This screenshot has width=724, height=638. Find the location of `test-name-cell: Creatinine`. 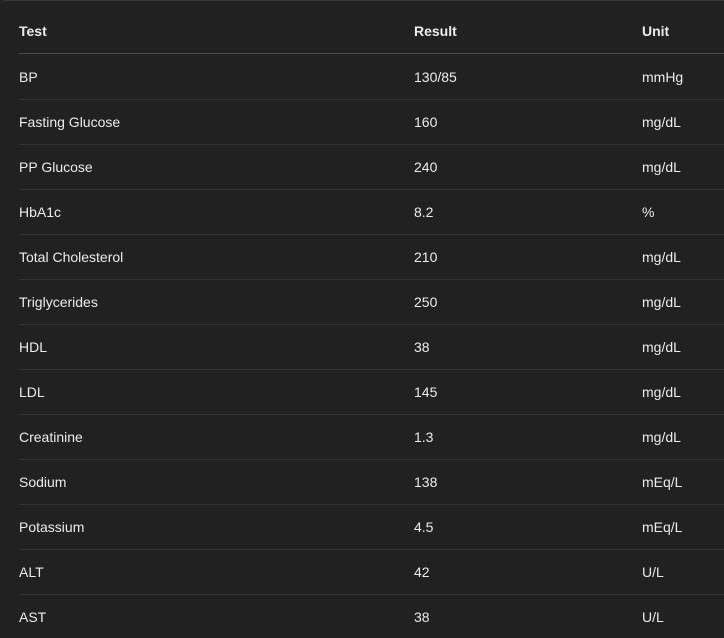

test-name-cell: Creatinine is located at coordinates (51, 436).